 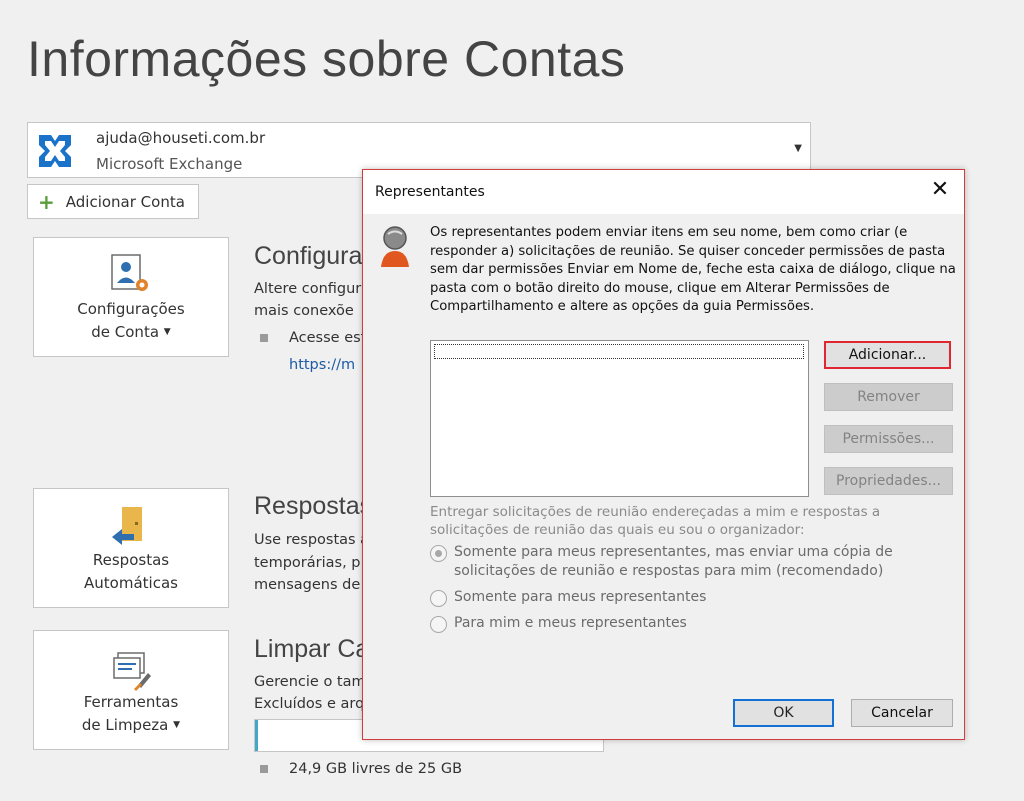 I want to click on close-icon: ✕, so click(x=940, y=190).